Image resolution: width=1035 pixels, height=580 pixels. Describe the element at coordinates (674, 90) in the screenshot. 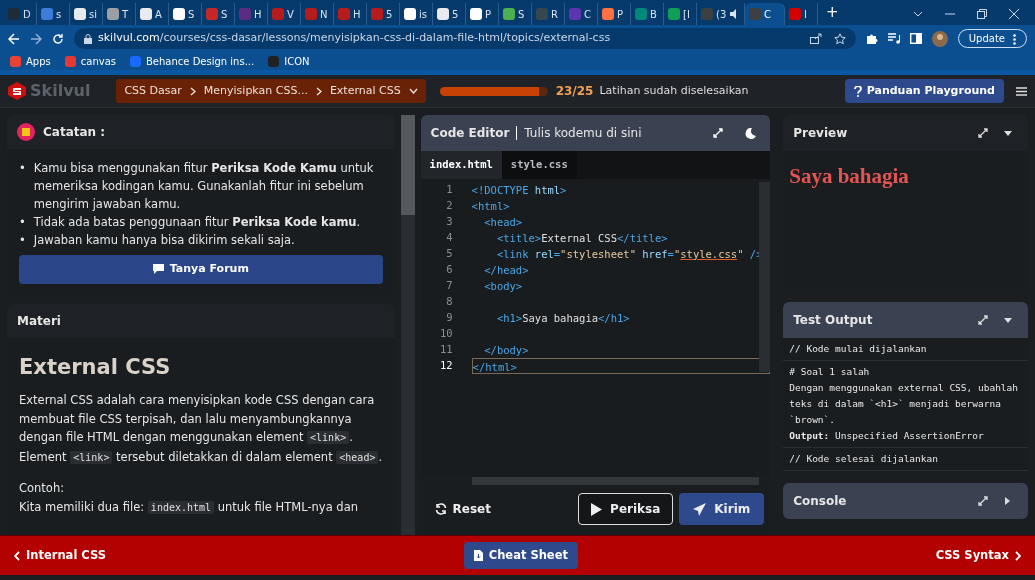

I see `progress-label: Latihan sudah diselesaikan` at that location.